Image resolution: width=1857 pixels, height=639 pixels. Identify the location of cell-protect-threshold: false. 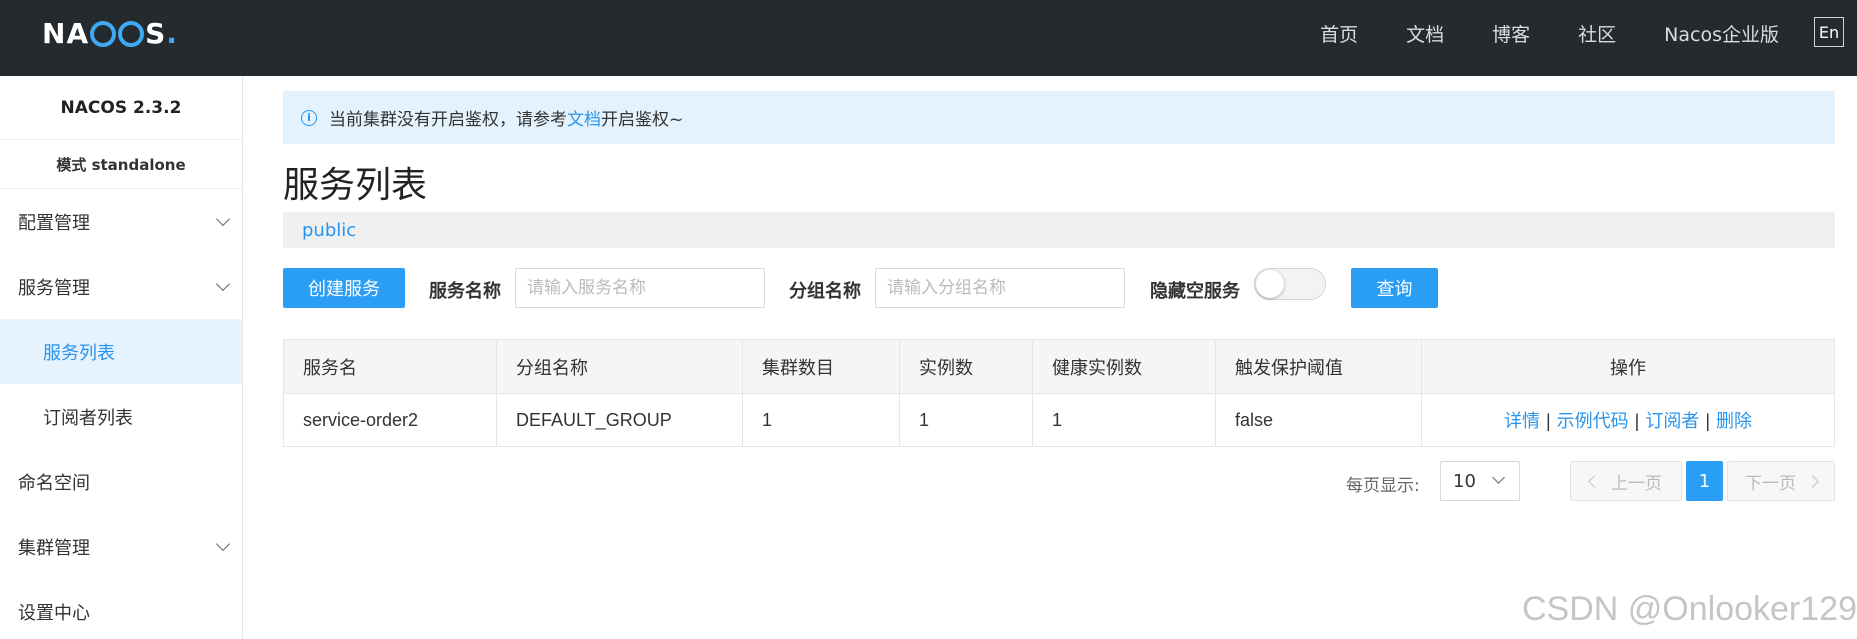
(1318, 420).